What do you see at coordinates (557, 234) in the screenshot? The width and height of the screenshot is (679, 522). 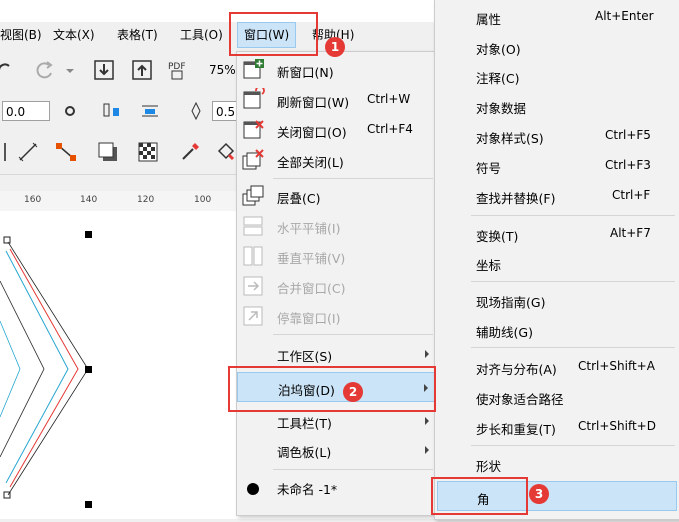 I see `docker-item-transform: 变换(T) Alt+F7` at bounding box center [557, 234].